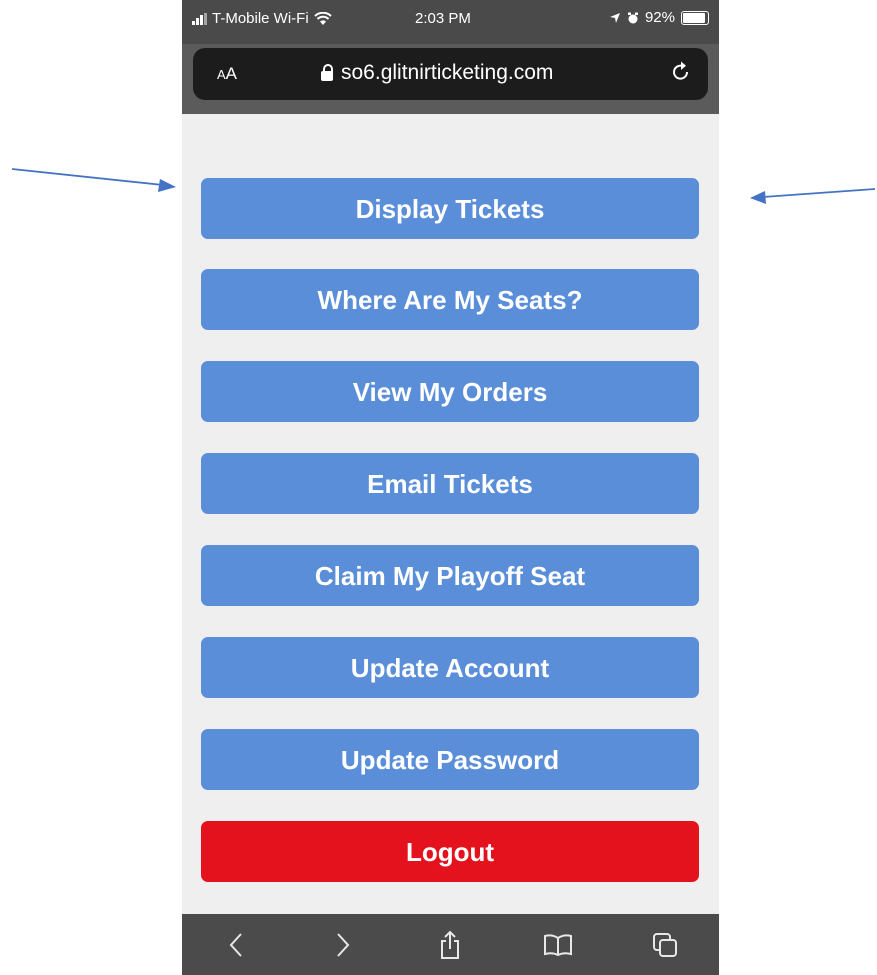 The width and height of the screenshot is (877, 975). I want to click on email-tickets-button: Email Tickets, so click(450, 483).